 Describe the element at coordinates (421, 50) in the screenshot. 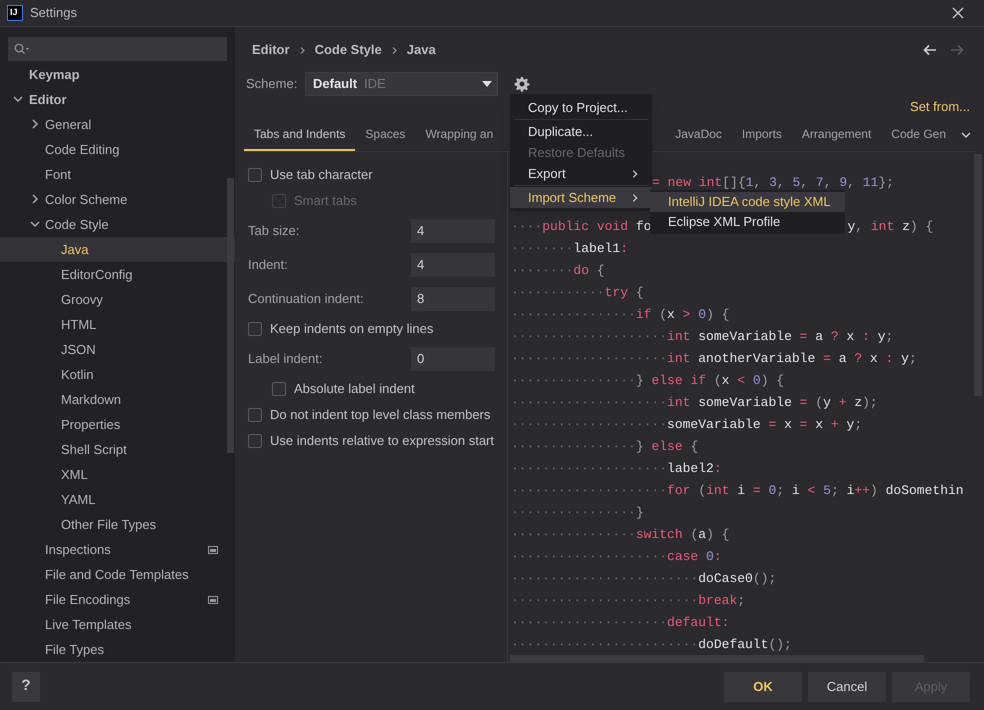

I see `breadcrumb-item: Java` at that location.